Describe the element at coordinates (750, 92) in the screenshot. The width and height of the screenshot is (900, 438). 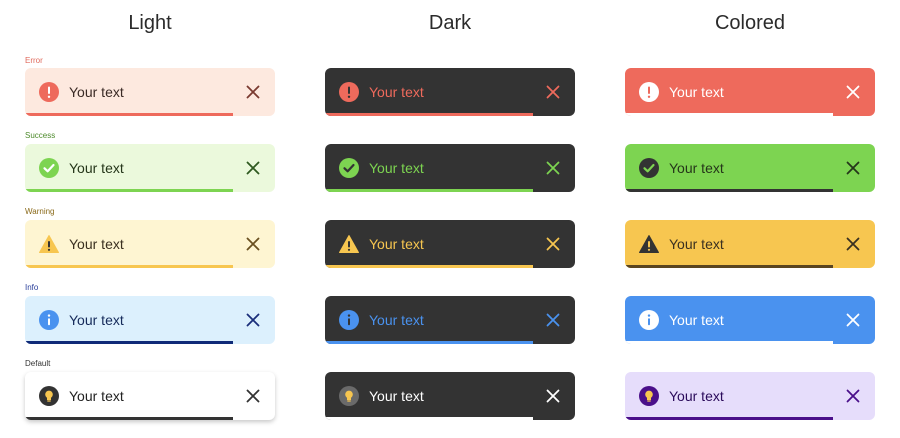
I see `toast-colored-error: Your text` at that location.